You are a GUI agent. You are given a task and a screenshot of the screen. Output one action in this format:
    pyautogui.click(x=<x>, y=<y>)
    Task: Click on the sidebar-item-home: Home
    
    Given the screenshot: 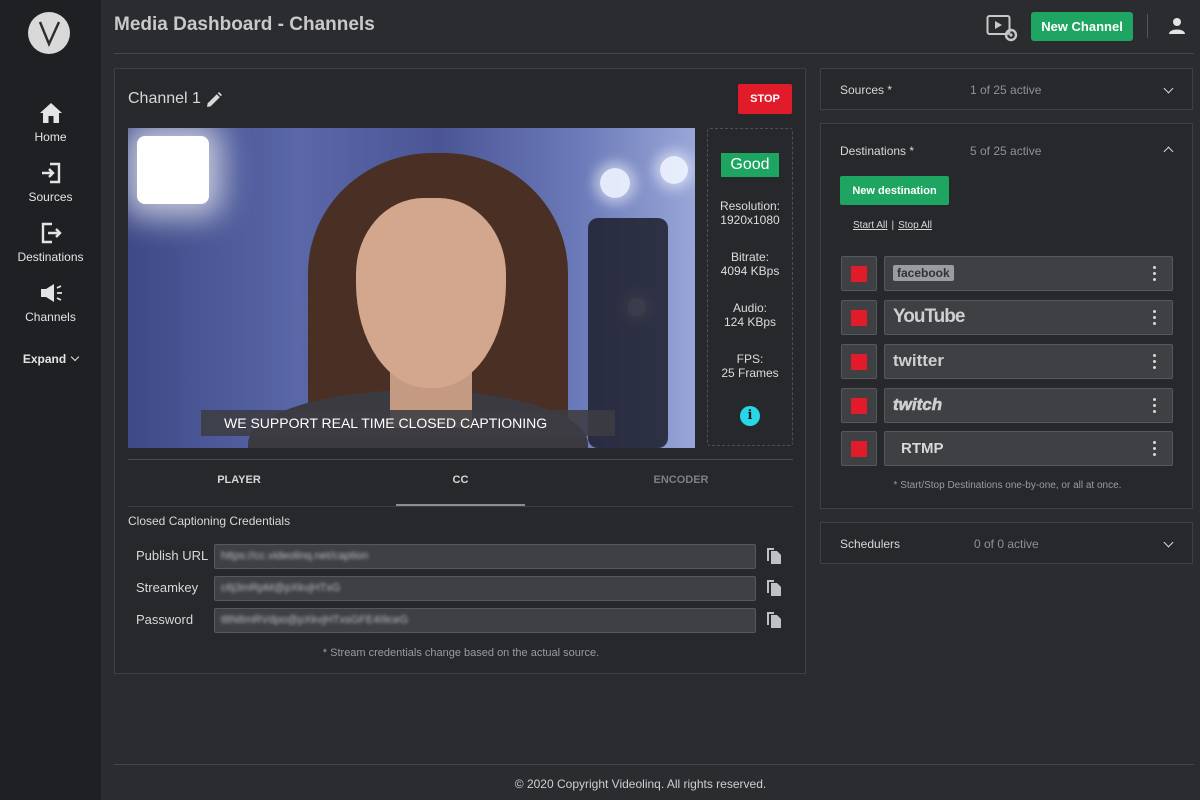 What is the action you would take?
    pyautogui.click(x=50, y=122)
    